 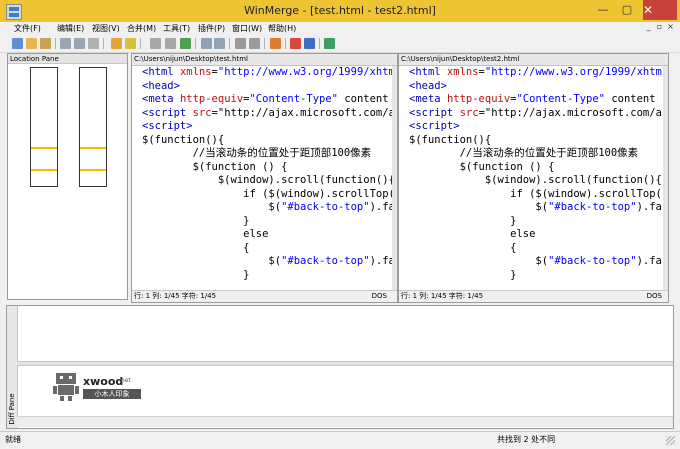 What do you see at coordinates (27, 28) in the screenshot?
I see `menu-file: 文件(F)` at bounding box center [27, 28].